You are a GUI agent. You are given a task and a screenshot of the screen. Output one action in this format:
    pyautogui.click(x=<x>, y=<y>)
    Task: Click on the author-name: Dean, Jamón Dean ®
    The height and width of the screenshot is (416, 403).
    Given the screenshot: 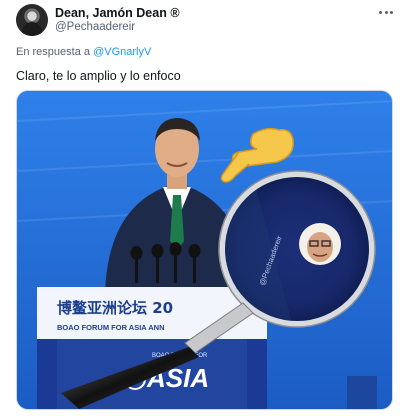 What is the action you would take?
    pyautogui.click(x=117, y=13)
    